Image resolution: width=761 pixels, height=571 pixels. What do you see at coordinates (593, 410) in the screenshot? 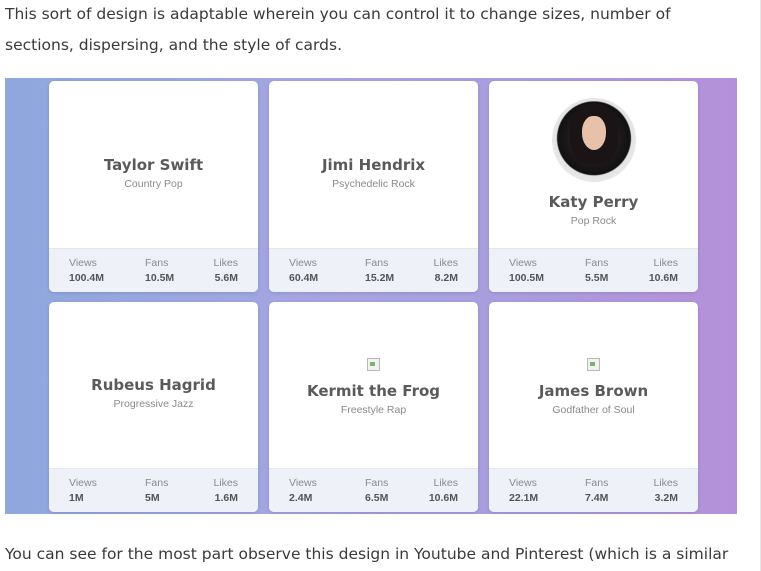
I see `artist-genre: Godfather of Soul` at bounding box center [593, 410].